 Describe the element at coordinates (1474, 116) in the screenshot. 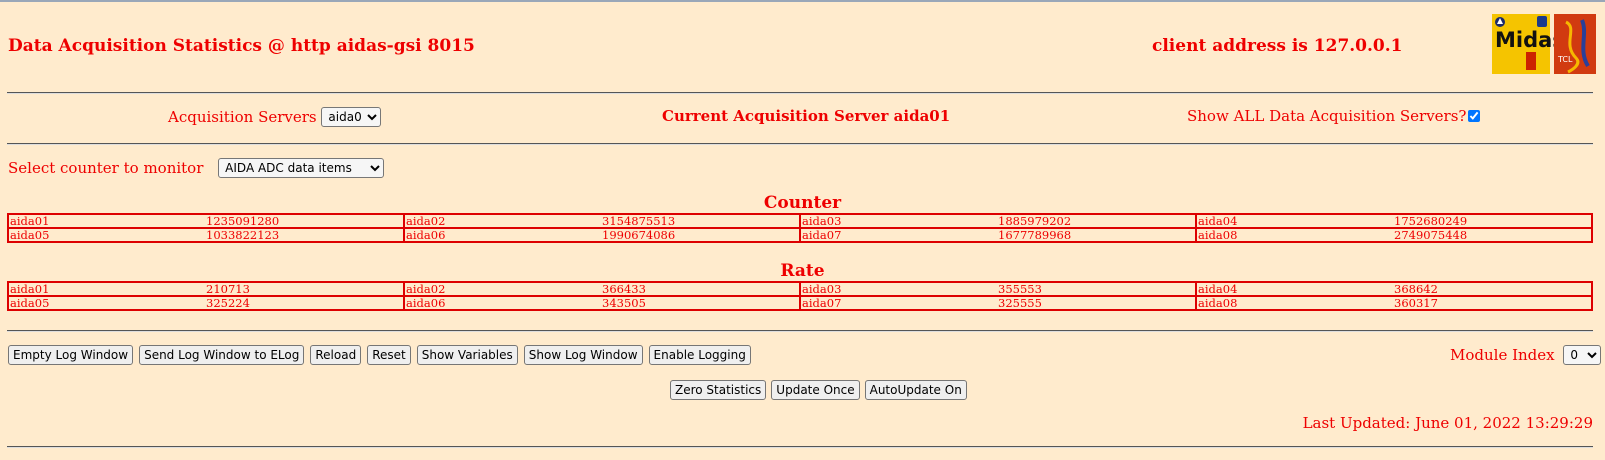

I see `show-all-checkbox` at that location.